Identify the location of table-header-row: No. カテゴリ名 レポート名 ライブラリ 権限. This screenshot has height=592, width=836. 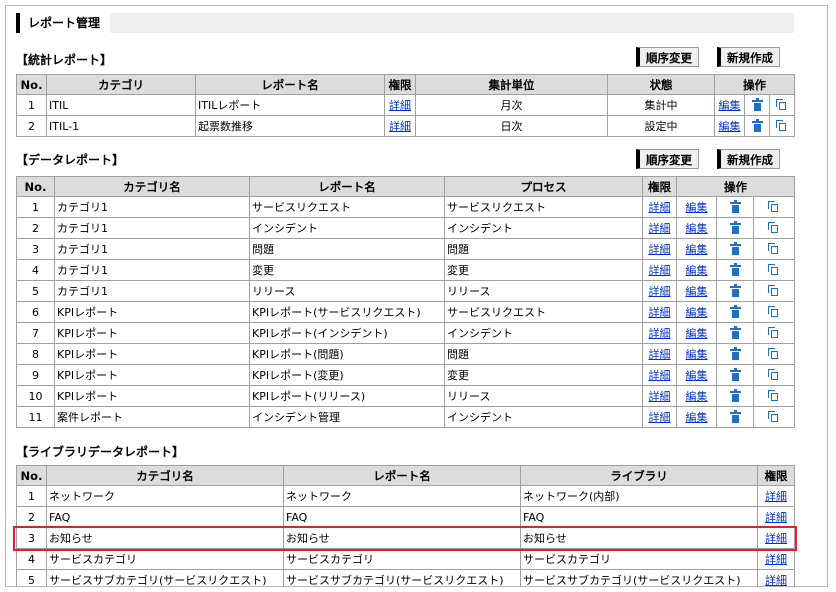
(405, 475).